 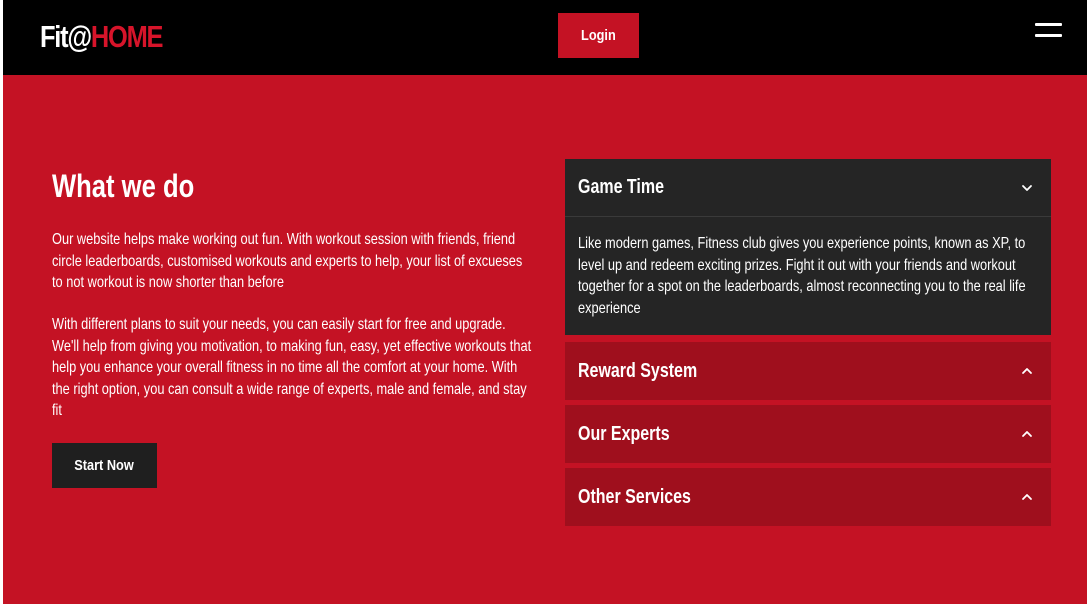 What do you see at coordinates (1050, 31) in the screenshot?
I see `hamburger-menu-icon` at bounding box center [1050, 31].